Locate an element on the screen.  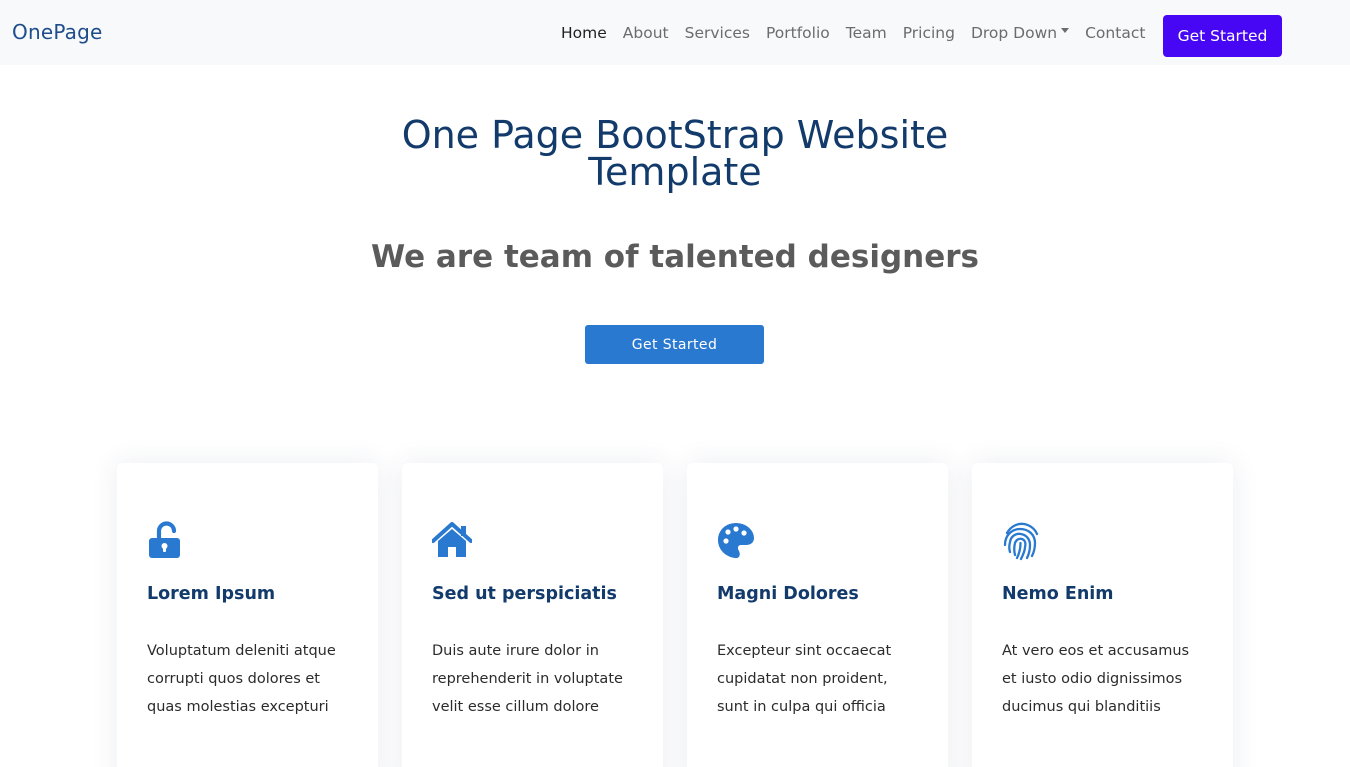
nav-link-dropdown: Drop Down is located at coordinates (1020, 33).